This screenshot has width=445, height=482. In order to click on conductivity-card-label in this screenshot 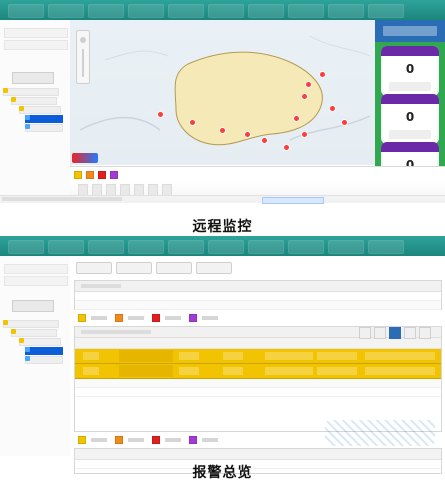, I will do `click(410, 147)`.